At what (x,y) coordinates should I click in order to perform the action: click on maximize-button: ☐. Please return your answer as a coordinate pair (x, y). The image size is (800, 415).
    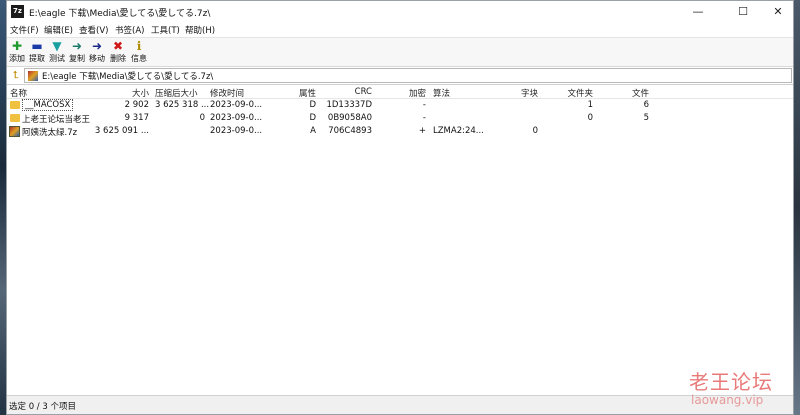
    Looking at the image, I should click on (743, 12).